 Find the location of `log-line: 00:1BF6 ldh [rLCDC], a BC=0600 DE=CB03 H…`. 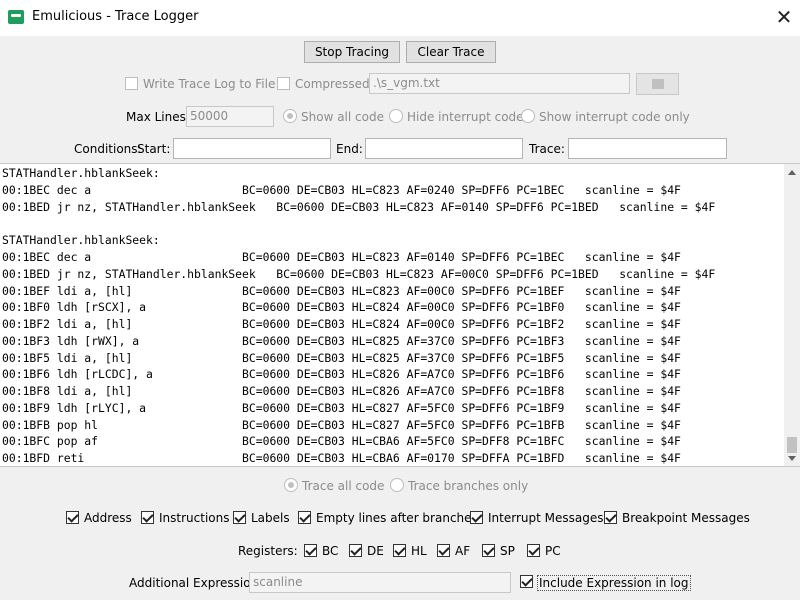

log-line: 00:1BF6 ldh [rLCDC], a BC=0600 DE=CB03 H… is located at coordinates (341, 374).